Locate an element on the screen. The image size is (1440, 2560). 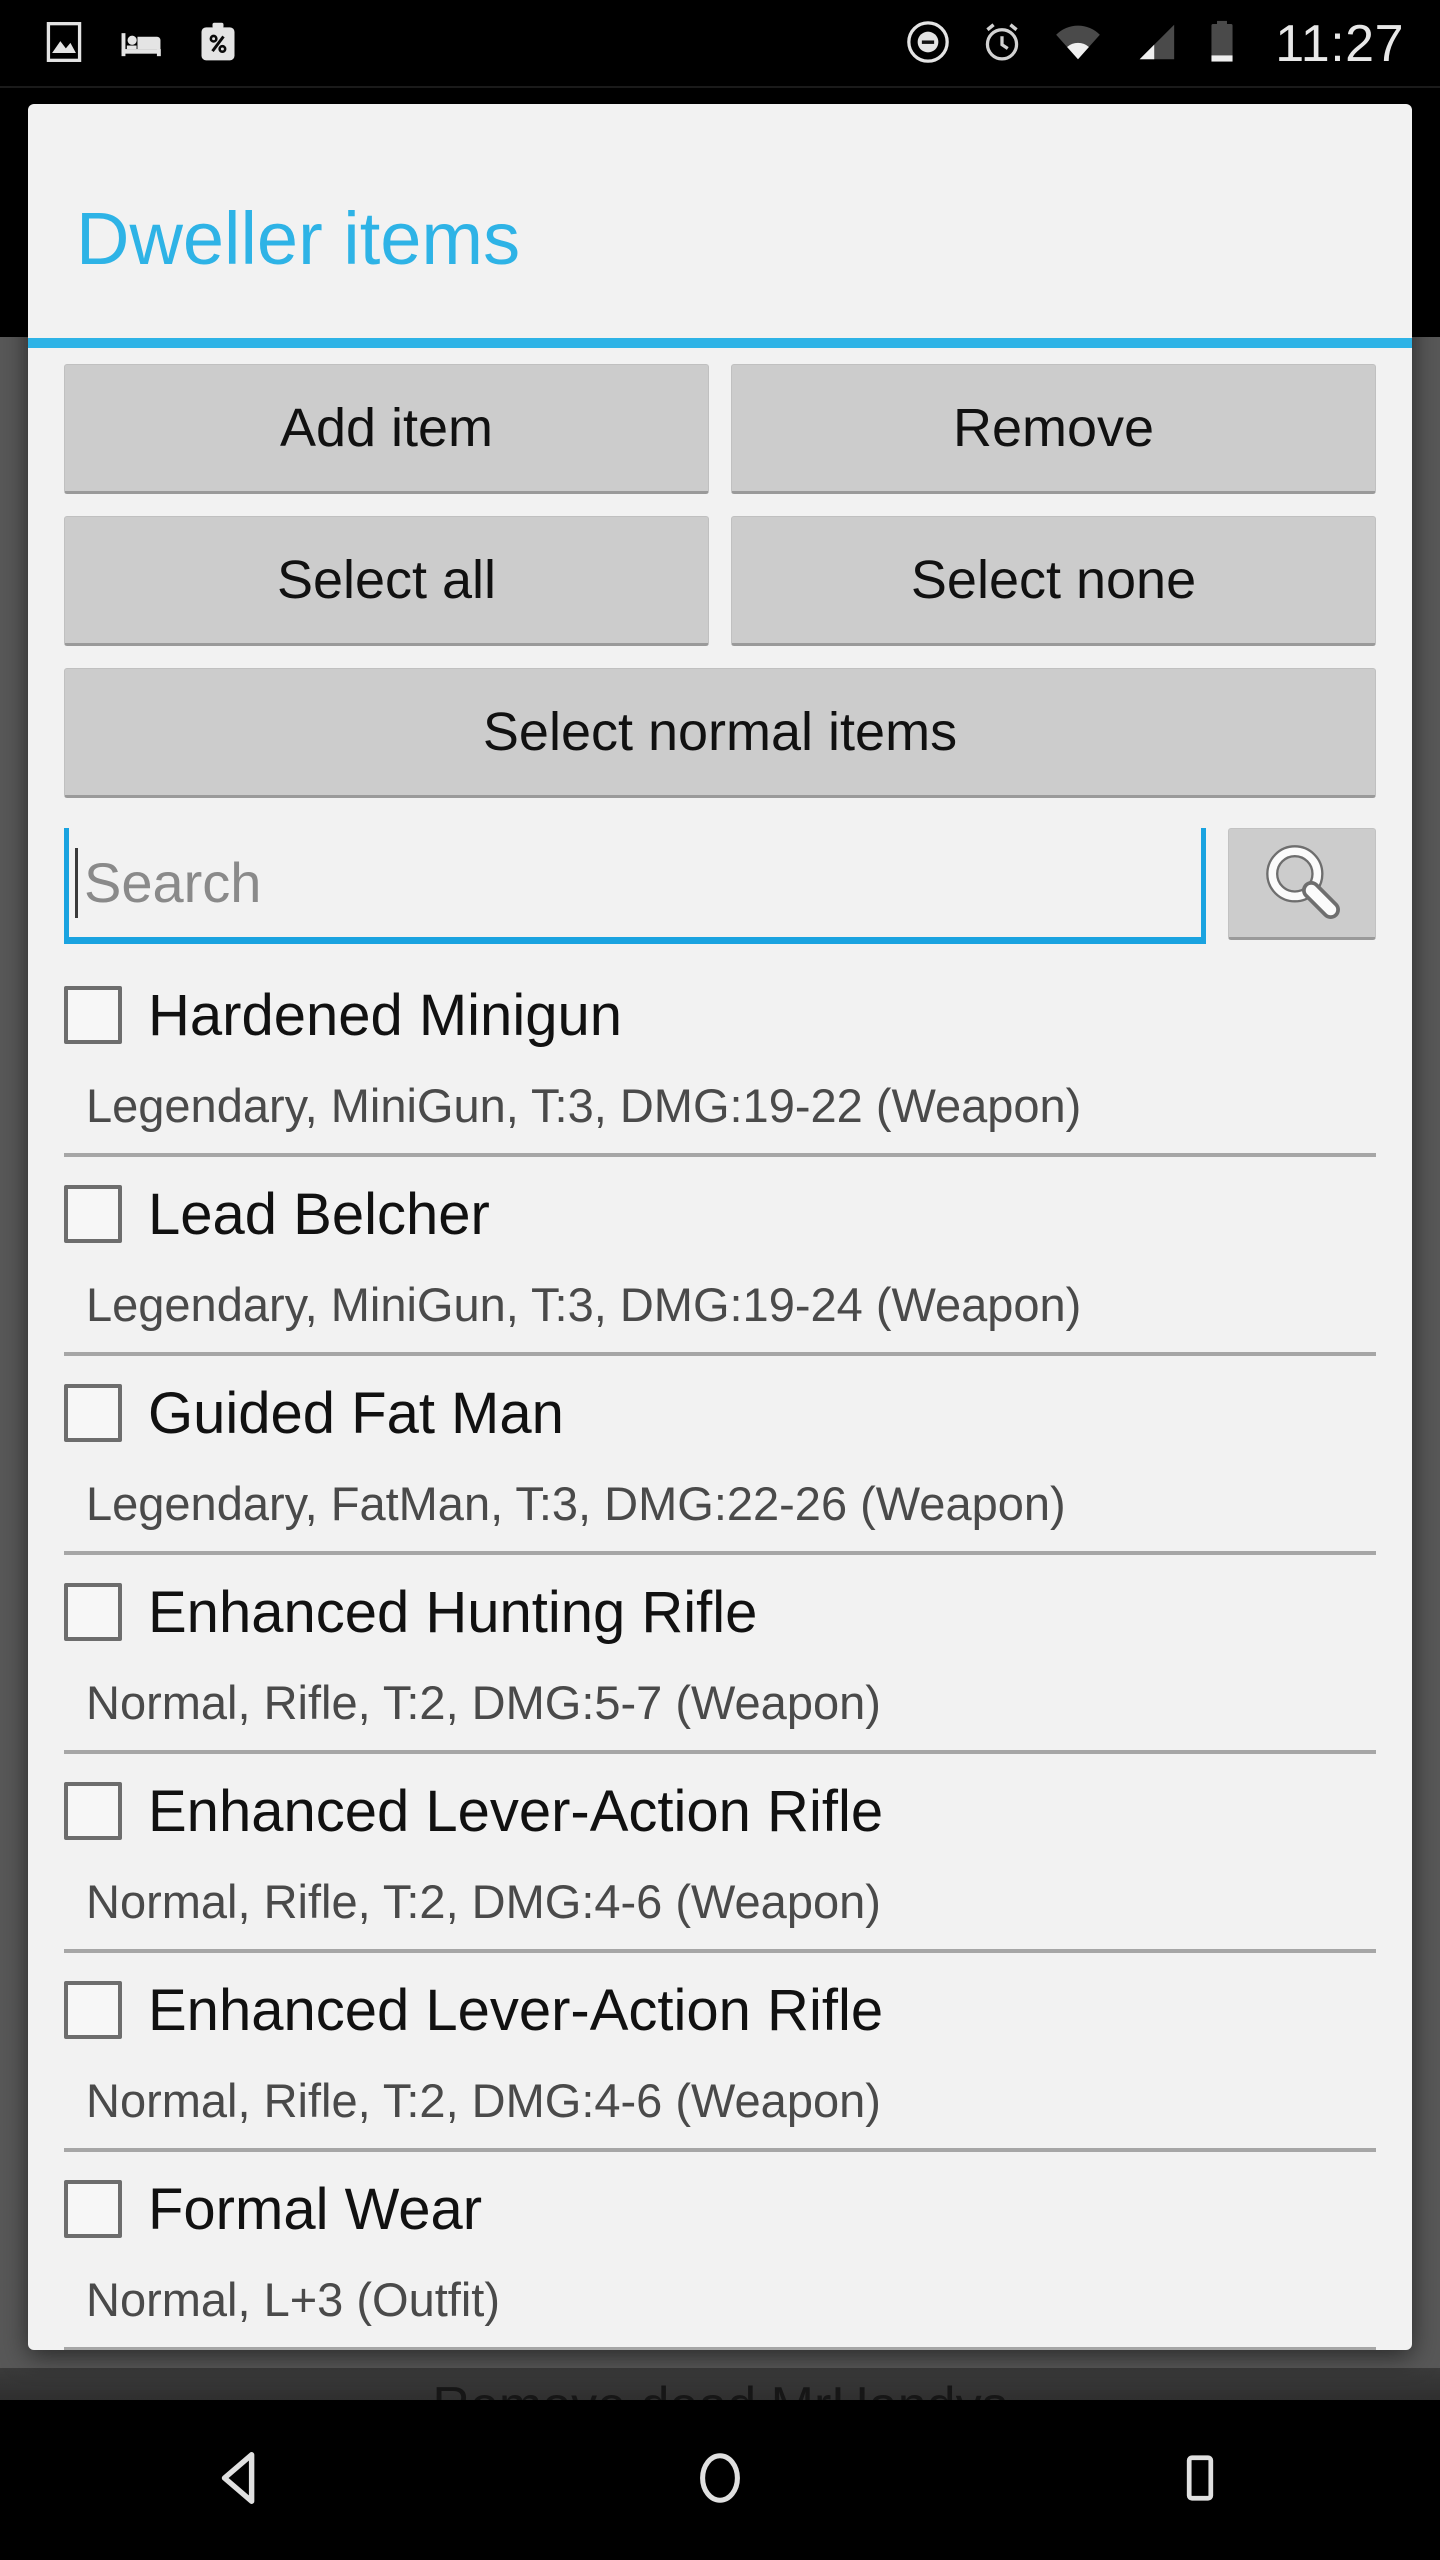
action-button-row-2: Select all Select none is located at coordinates (720, 581).